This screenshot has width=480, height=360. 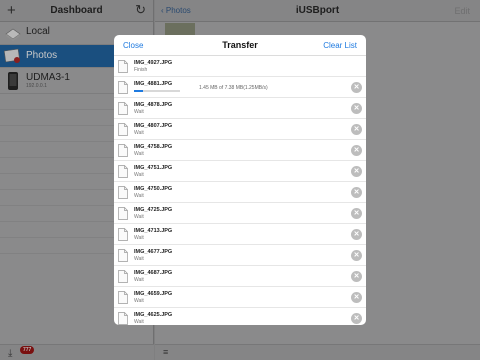 I want to click on sidebar-title: Dashboard, so click(x=76, y=10).